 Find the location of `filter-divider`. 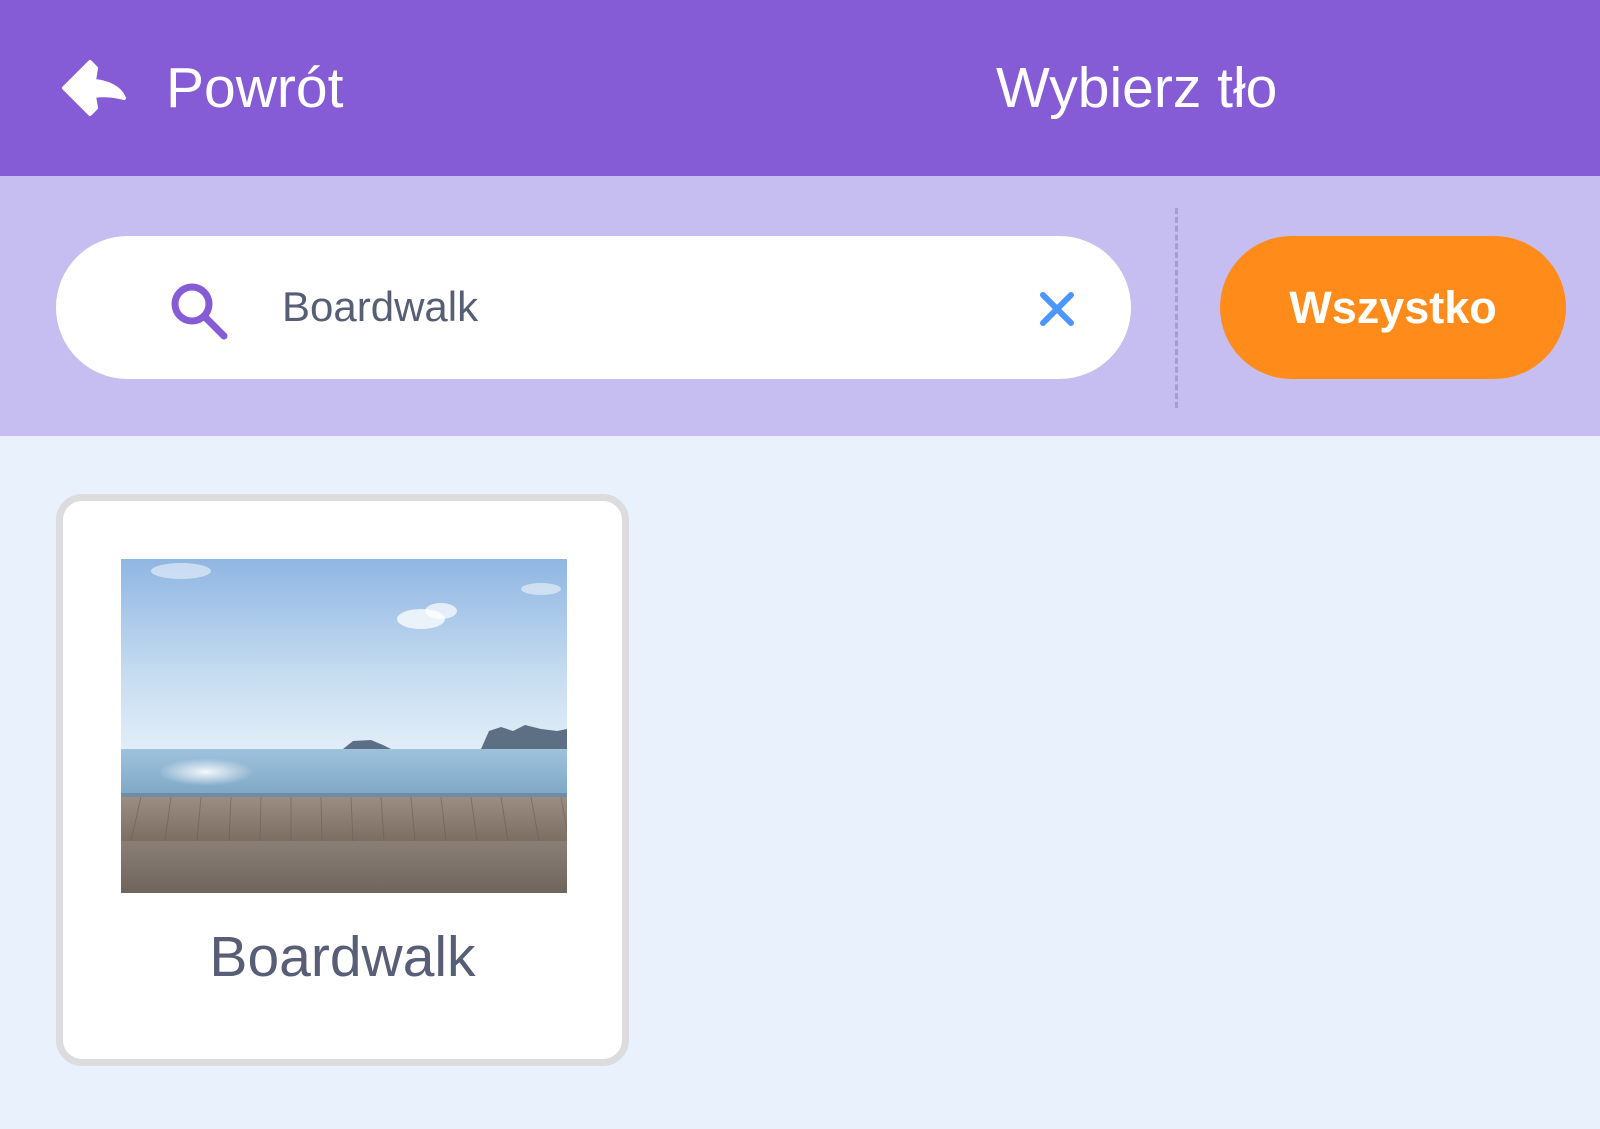

filter-divider is located at coordinates (1176, 308).